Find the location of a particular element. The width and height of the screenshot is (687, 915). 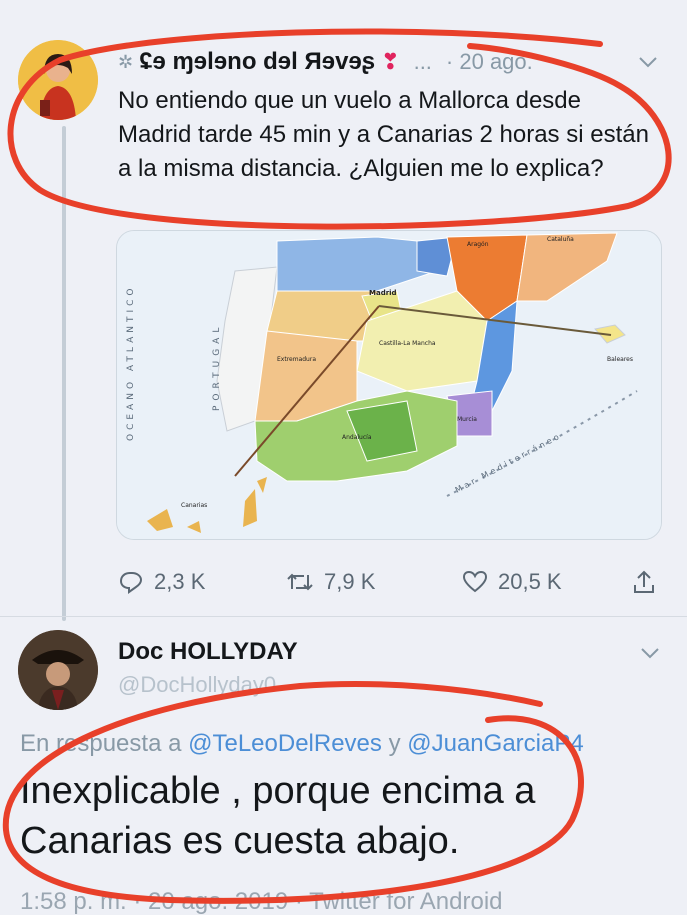

retweet-button: 7,9 K is located at coordinates (330, 582).